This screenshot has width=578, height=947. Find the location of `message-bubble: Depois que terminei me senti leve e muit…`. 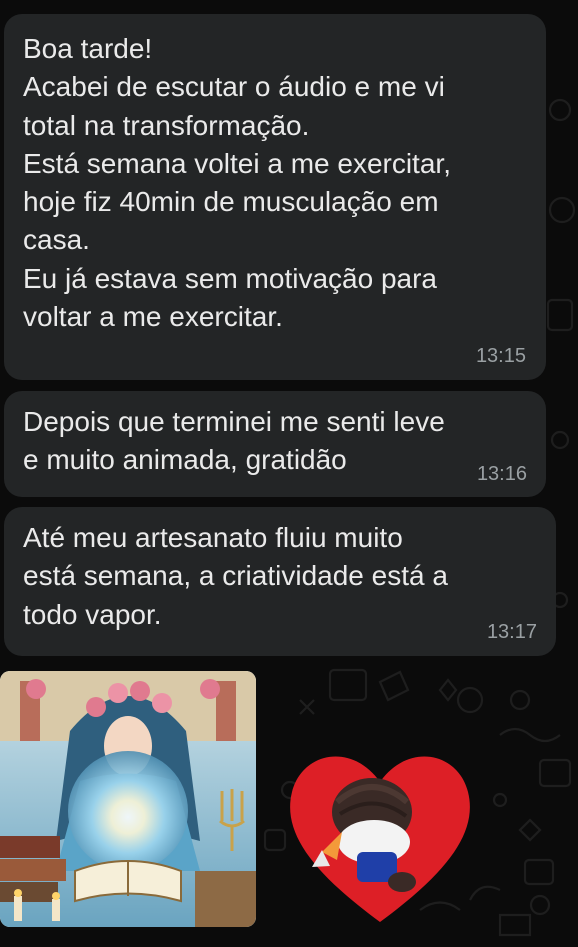

message-bubble: Depois que terminei me senti leve e muit… is located at coordinates (275, 444).